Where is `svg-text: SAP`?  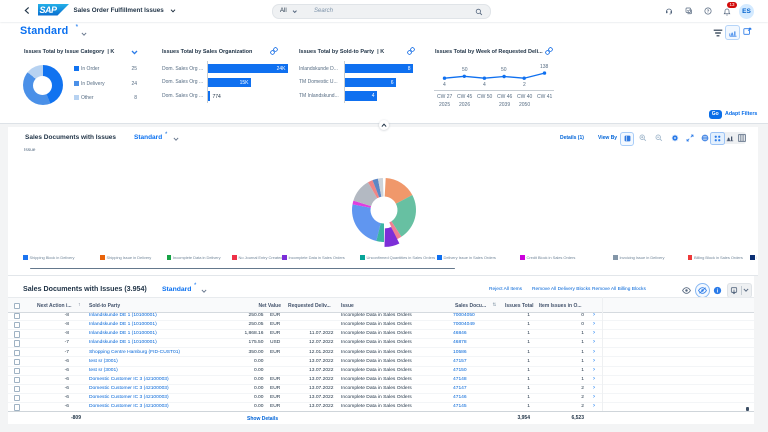 svg-text: SAP is located at coordinates (49, 10).